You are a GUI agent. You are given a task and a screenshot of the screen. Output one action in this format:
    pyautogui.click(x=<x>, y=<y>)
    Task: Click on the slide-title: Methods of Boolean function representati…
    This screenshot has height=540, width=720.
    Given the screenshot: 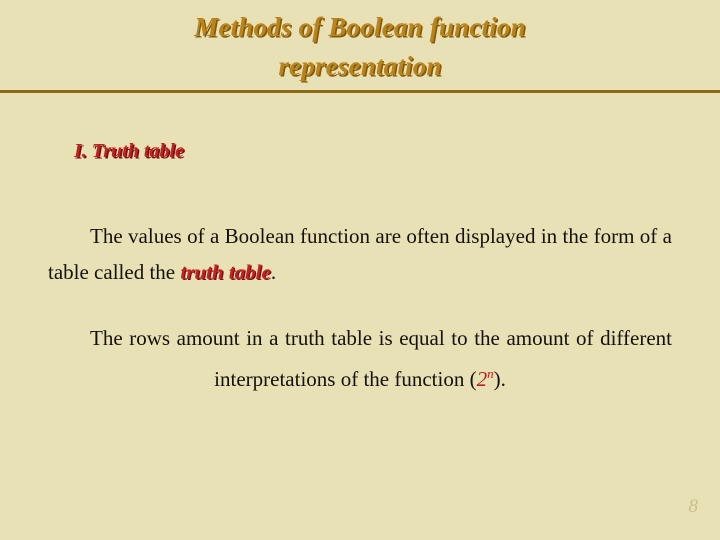 What is the action you would take?
    pyautogui.click(x=360, y=47)
    